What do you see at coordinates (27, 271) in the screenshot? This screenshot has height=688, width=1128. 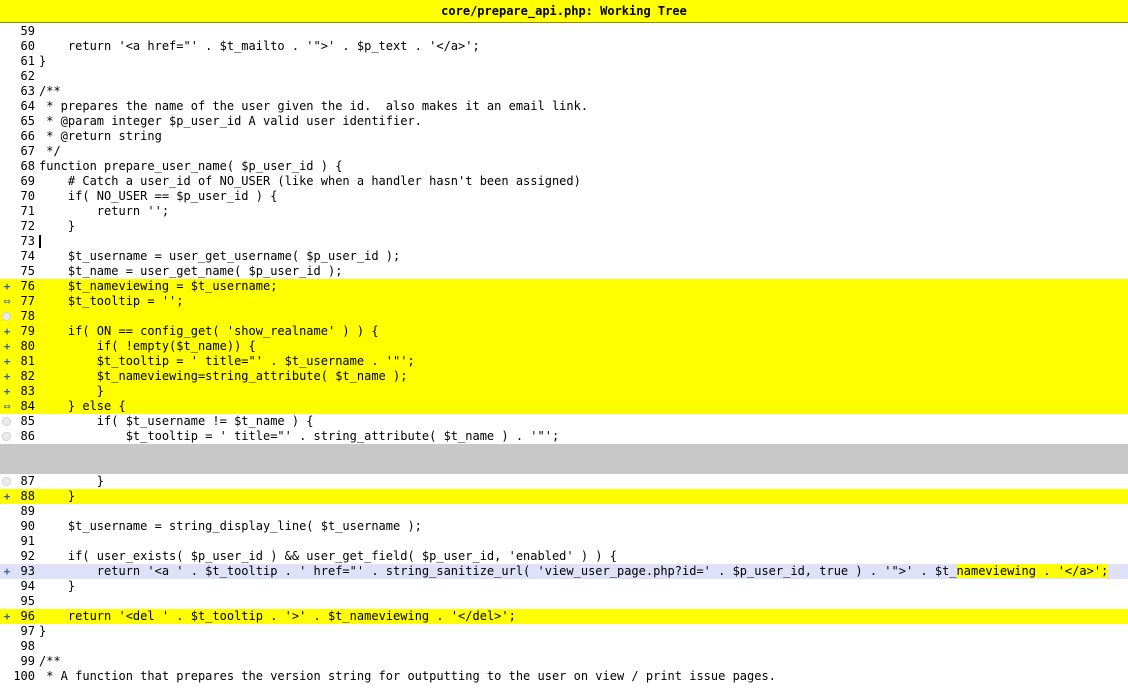 I see `line-number: 75` at bounding box center [27, 271].